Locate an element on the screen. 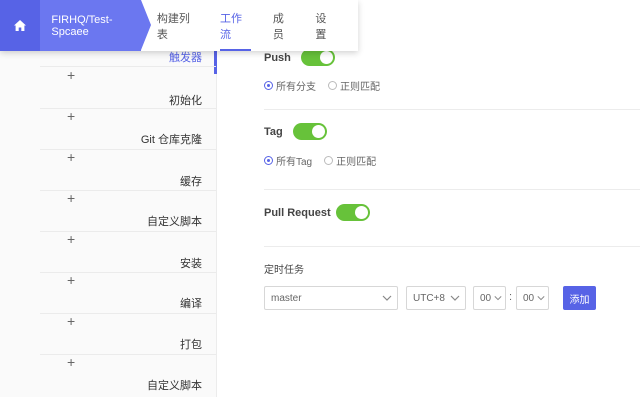  stage-custom-script-2: 自定义脚本 is located at coordinates (174, 385).